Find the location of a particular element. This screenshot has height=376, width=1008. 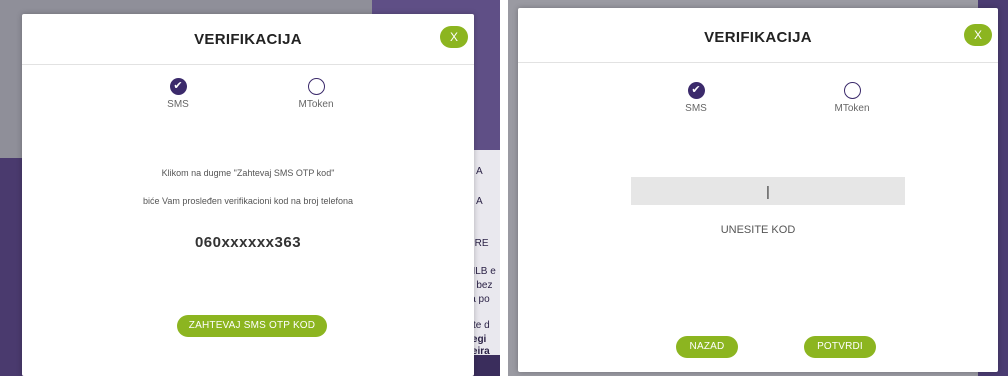

back-button: NAZAD is located at coordinates (707, 347).